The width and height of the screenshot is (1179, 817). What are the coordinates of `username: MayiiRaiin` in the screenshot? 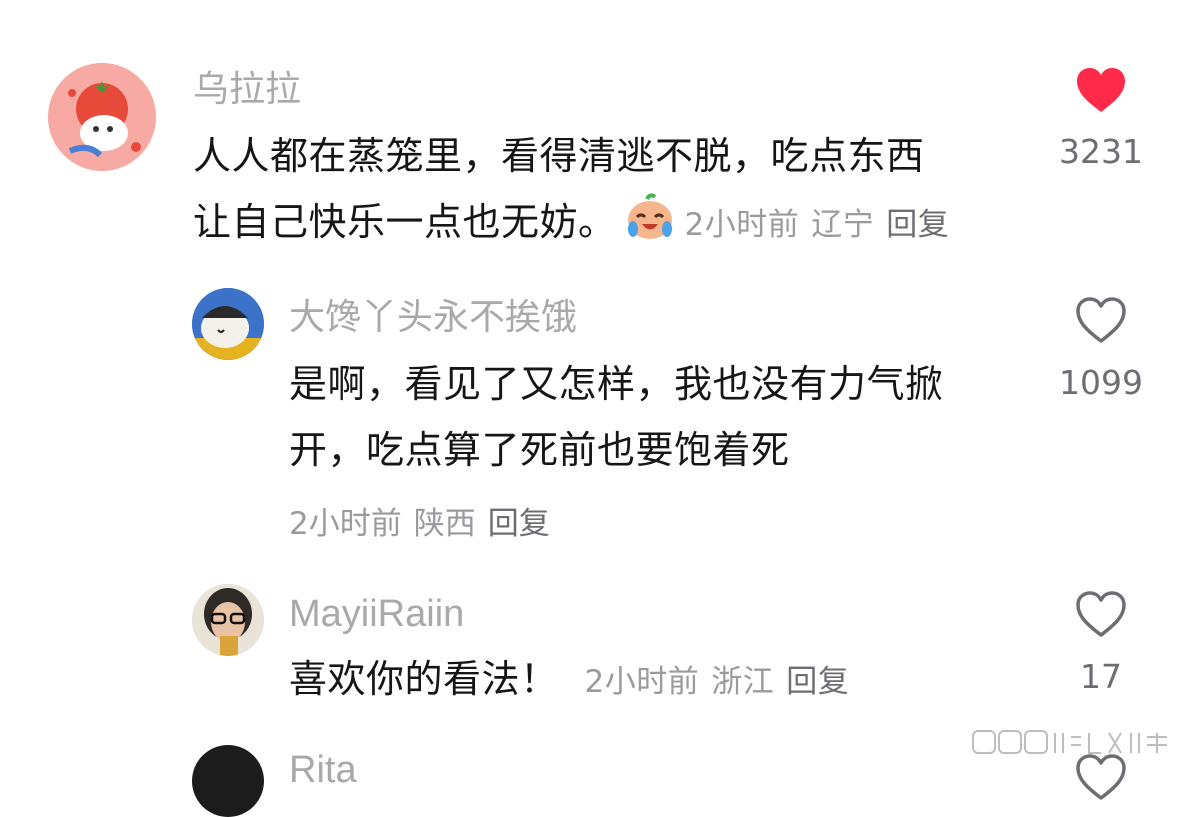 It's located at (376, 614).